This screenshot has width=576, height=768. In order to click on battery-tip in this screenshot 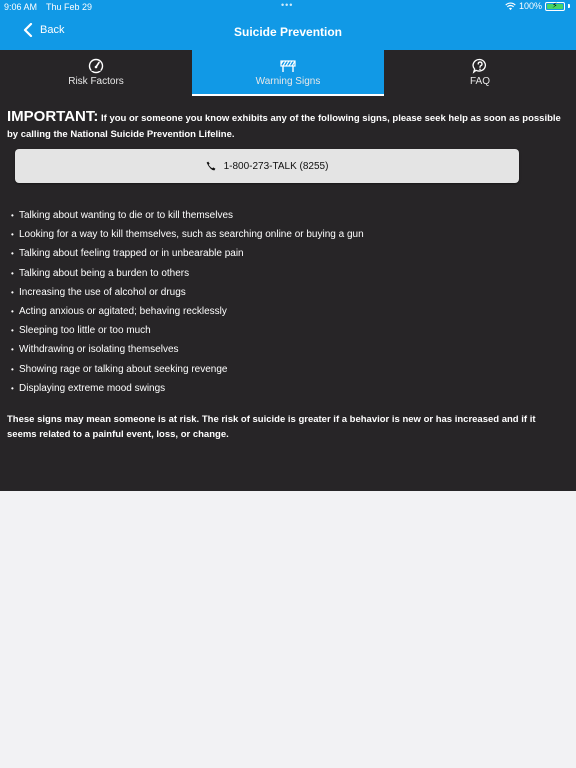, I will do `click(569, 6)`.